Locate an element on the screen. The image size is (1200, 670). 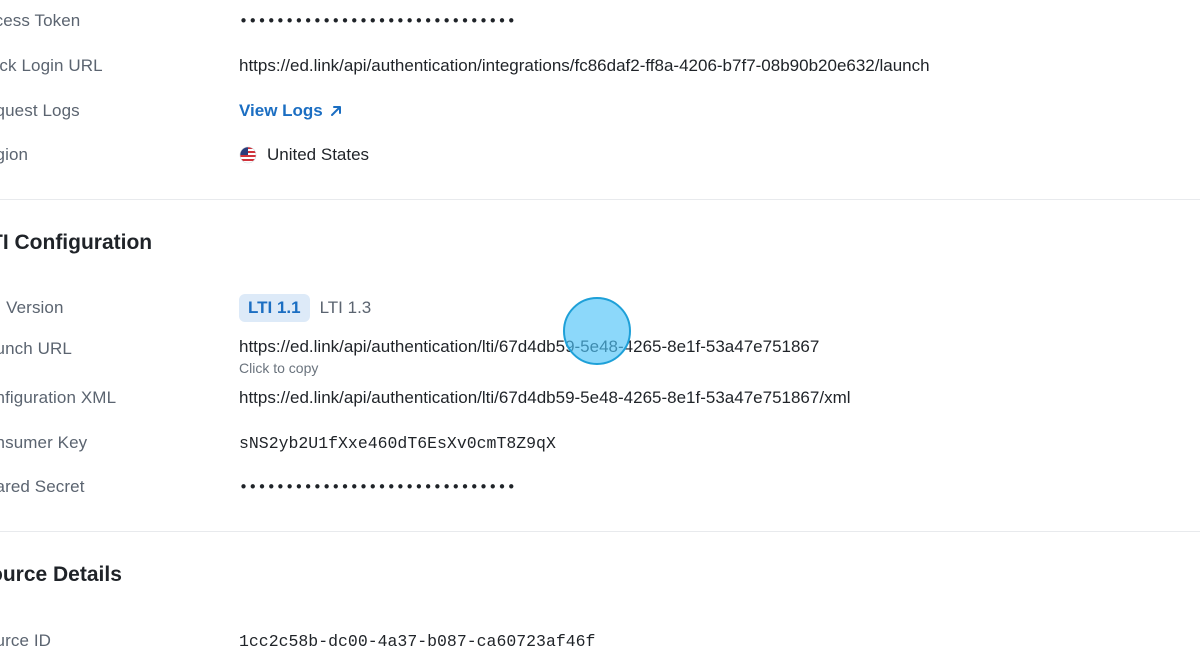
source-details-title: ource Details is located at coordinates (61, 574).